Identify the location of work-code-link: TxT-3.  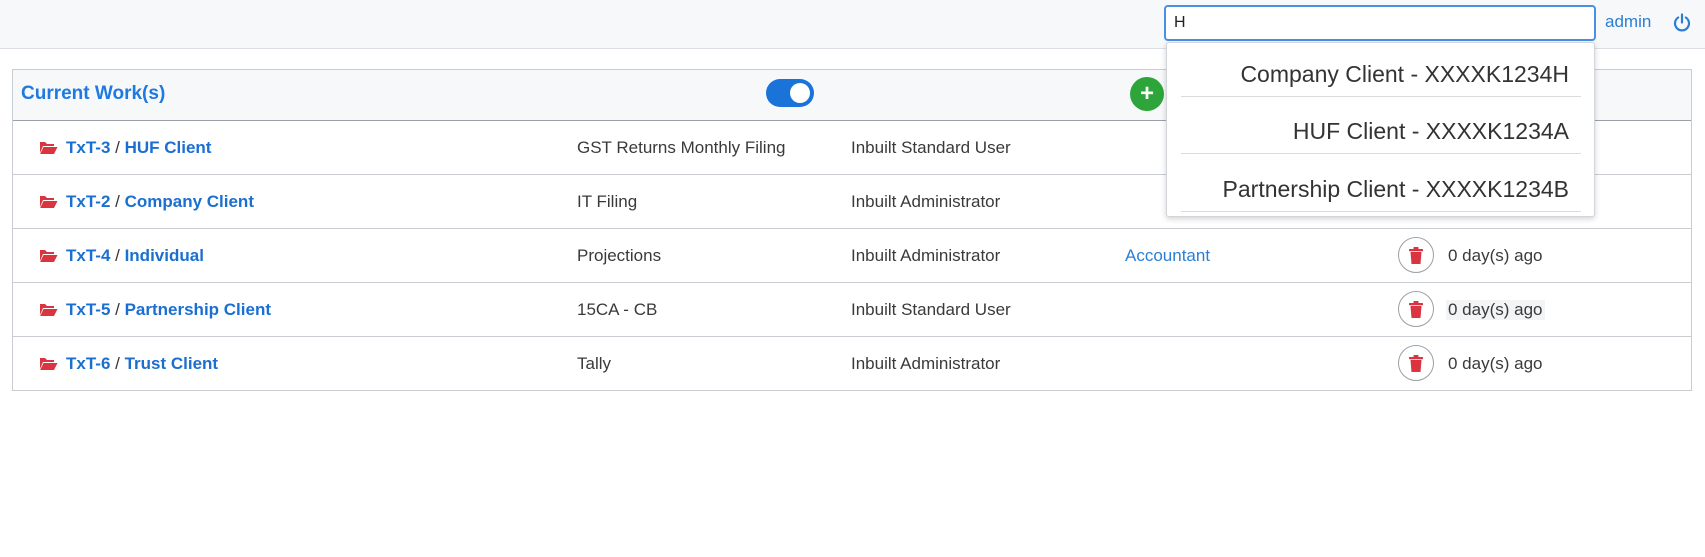
(88, 147).